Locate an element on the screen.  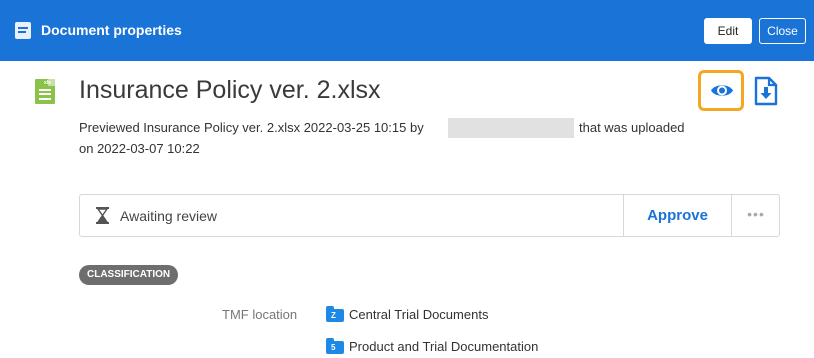
folder-icon: 5 is located at coordinates (335, 346).